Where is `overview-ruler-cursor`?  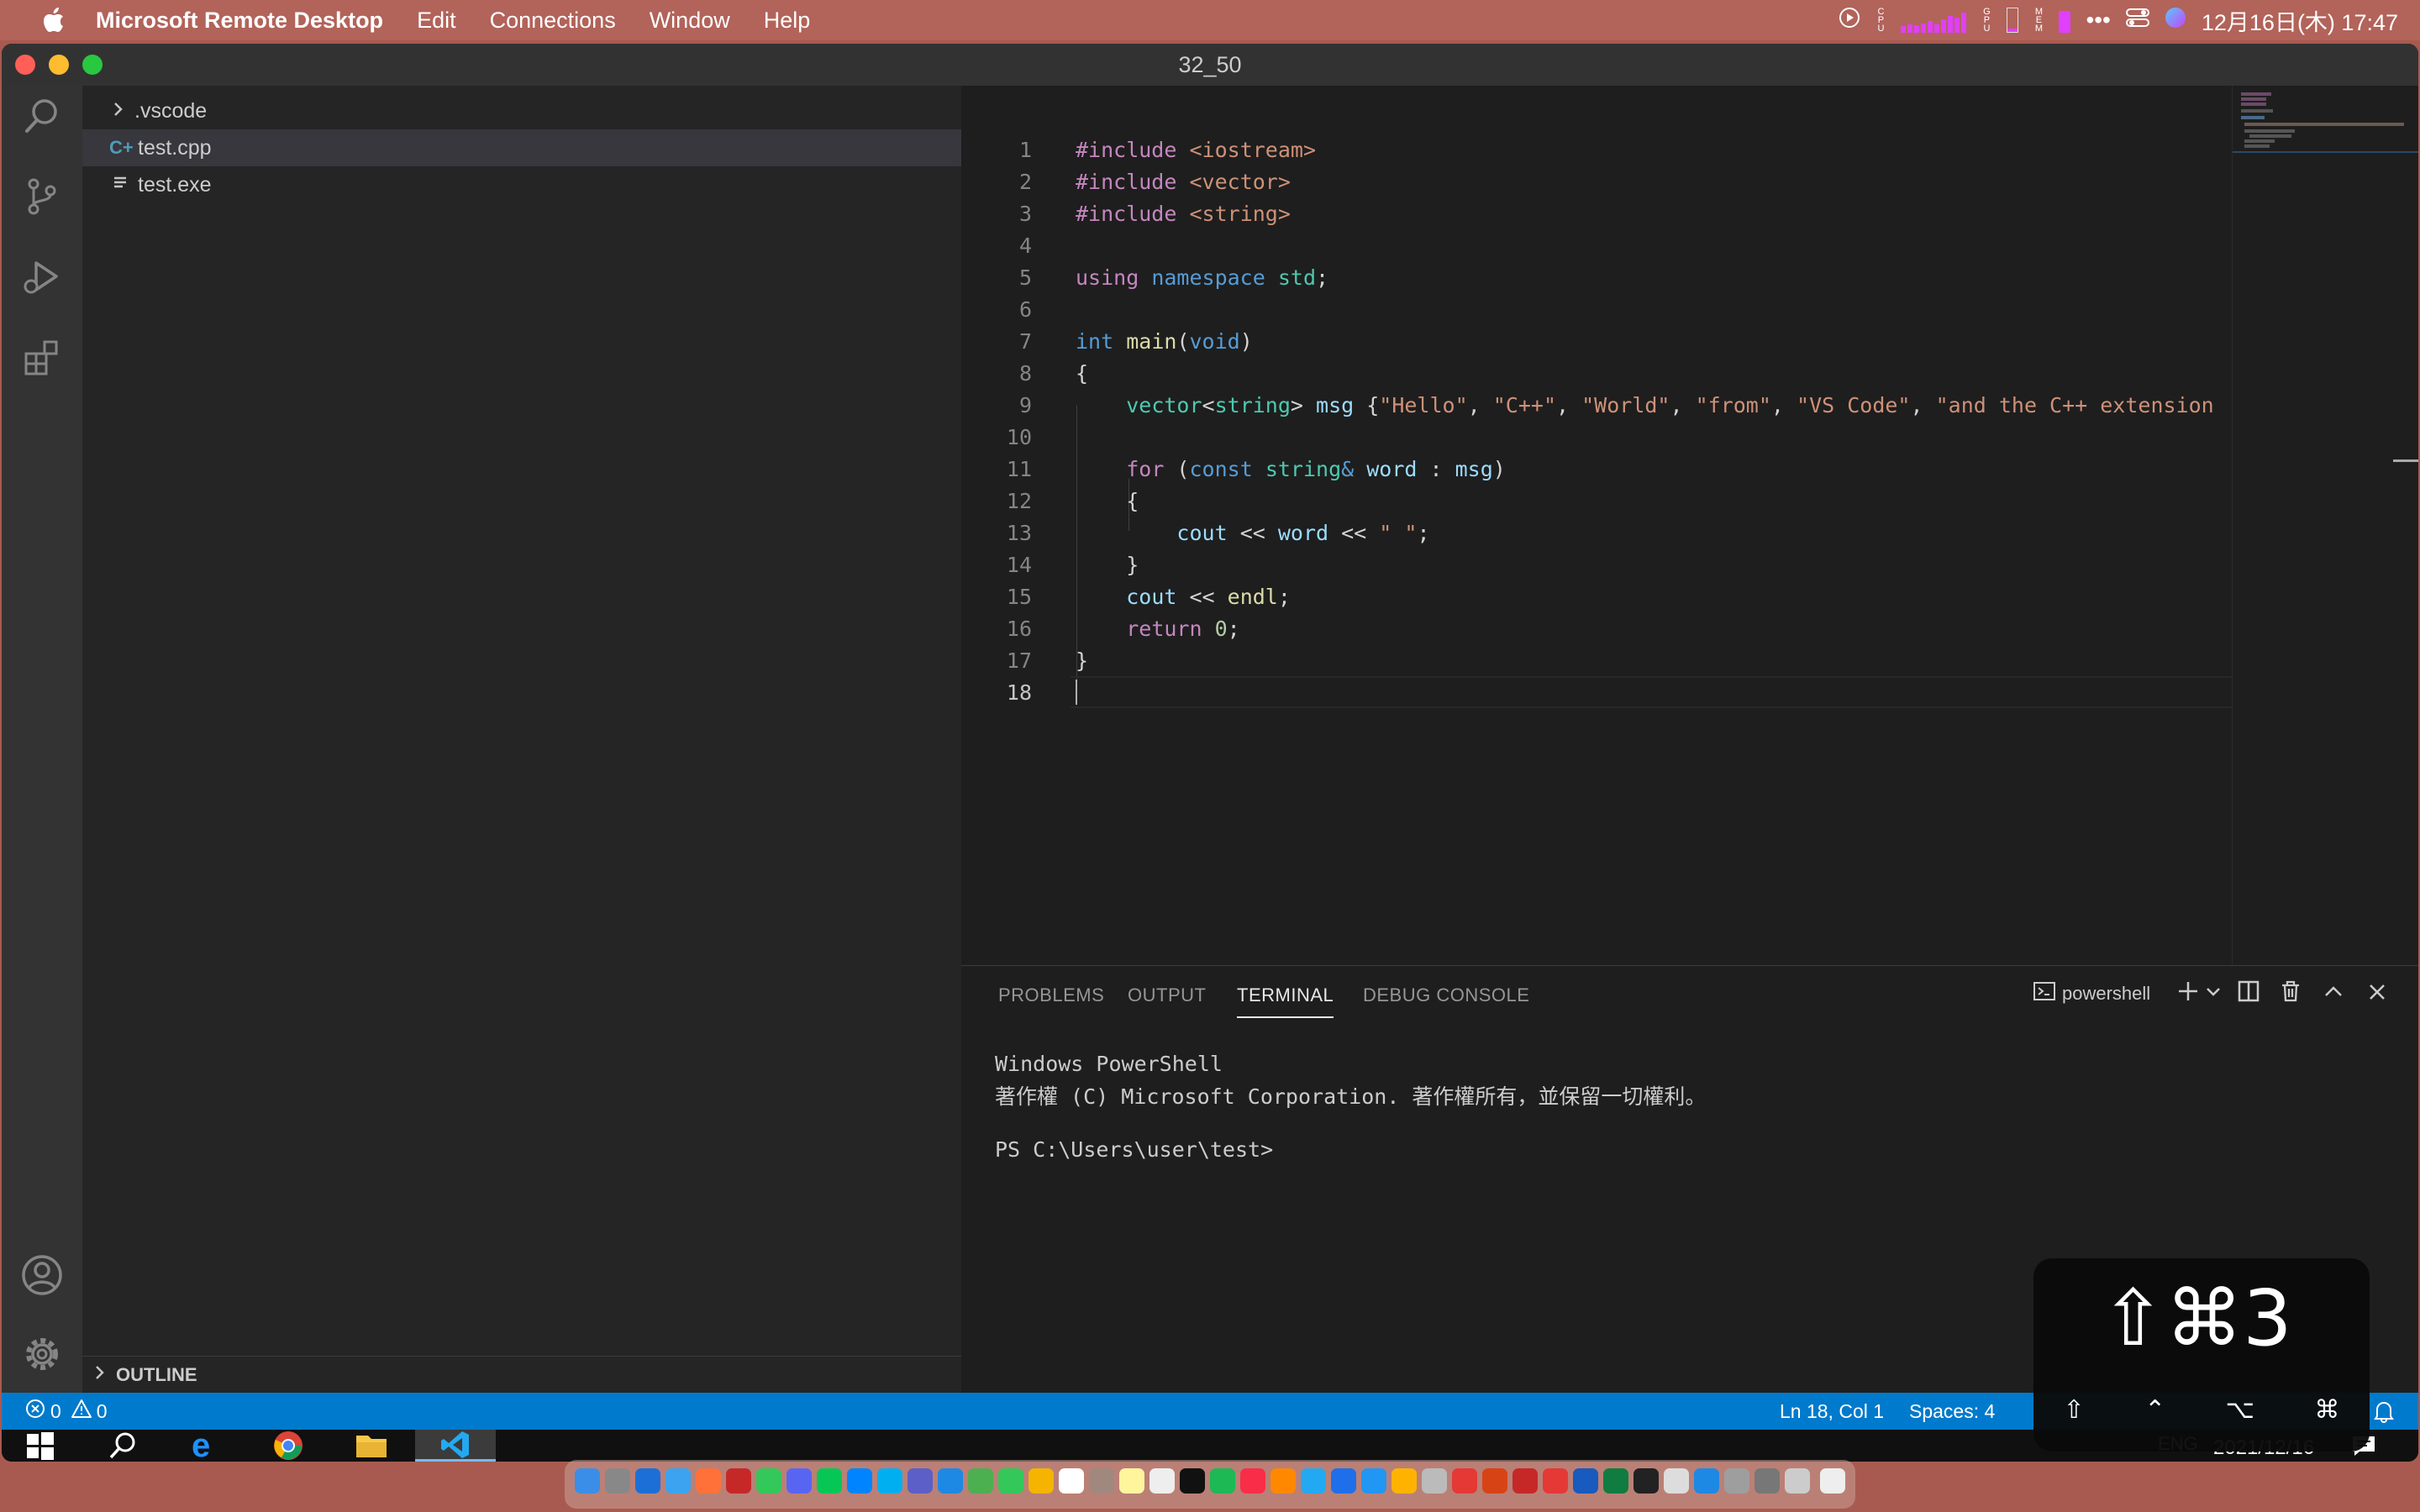
overview-ruler-cursor is located at coordinates (2405, 460).